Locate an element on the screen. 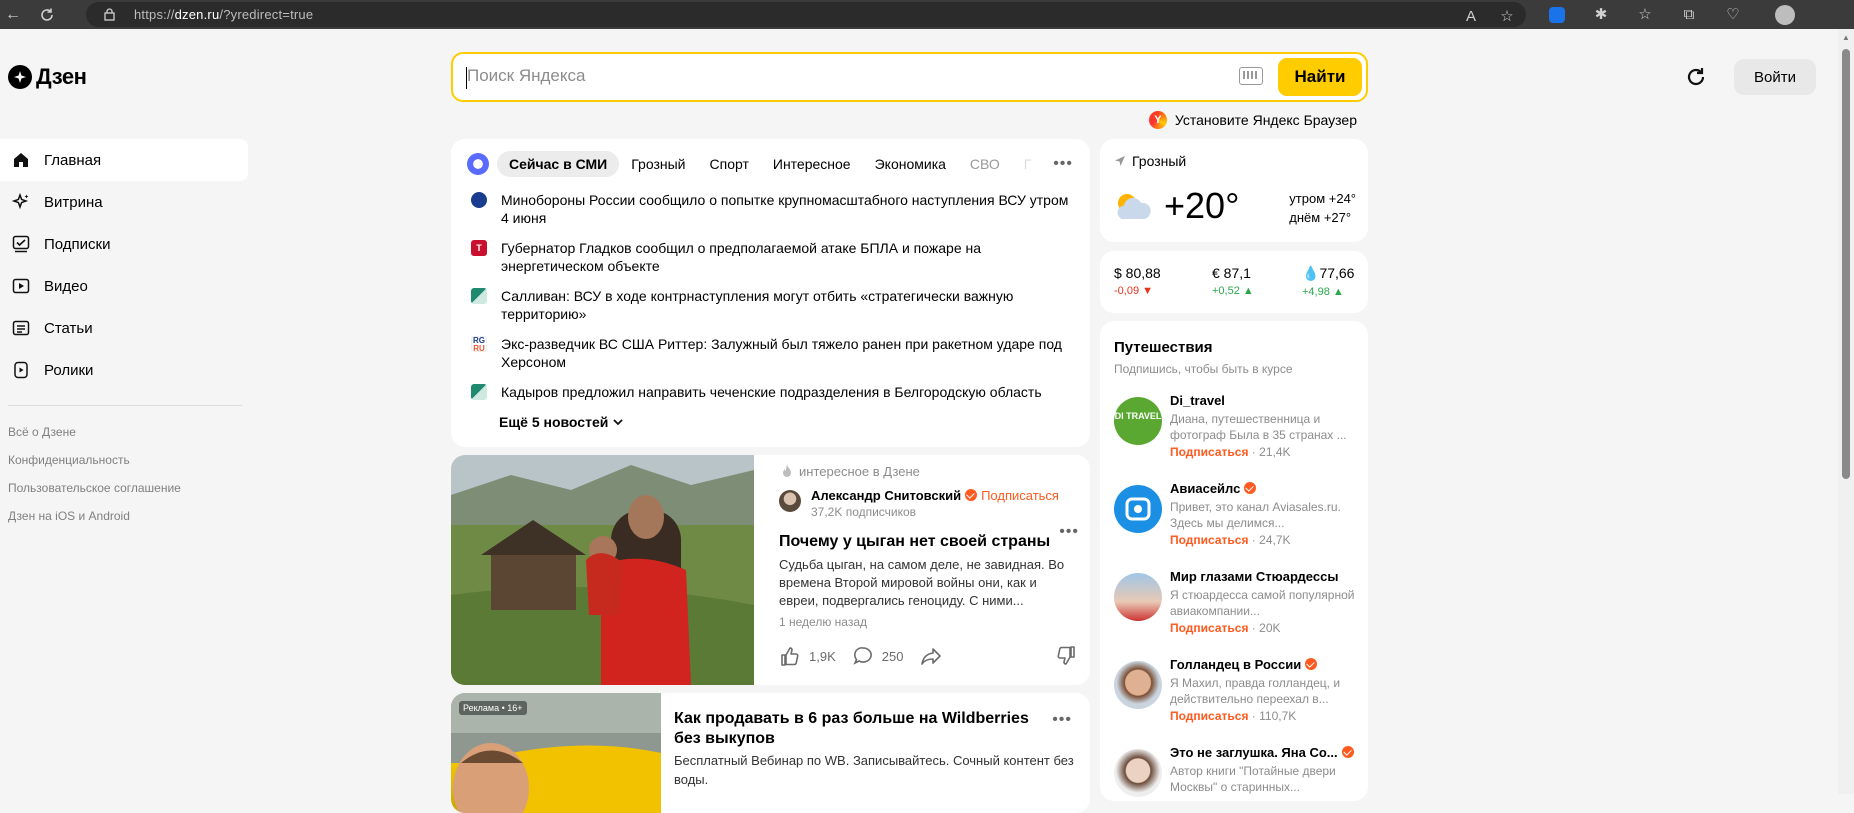 The height and width of the screenshot is (813, 1854). favorite-add-icon: ☆ is located at coordinates (1507, 17).